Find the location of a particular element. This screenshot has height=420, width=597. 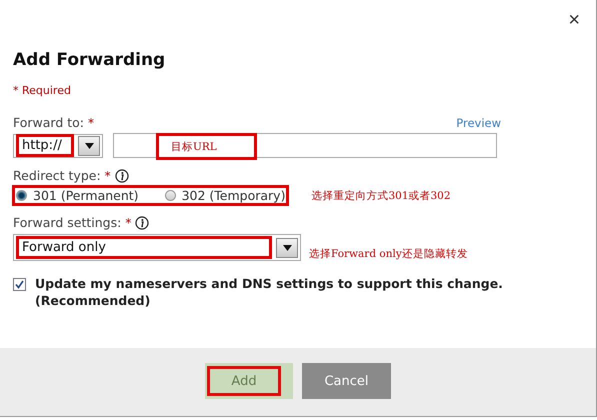

field-label: Redirect type: is located at coordinates (57, 175).